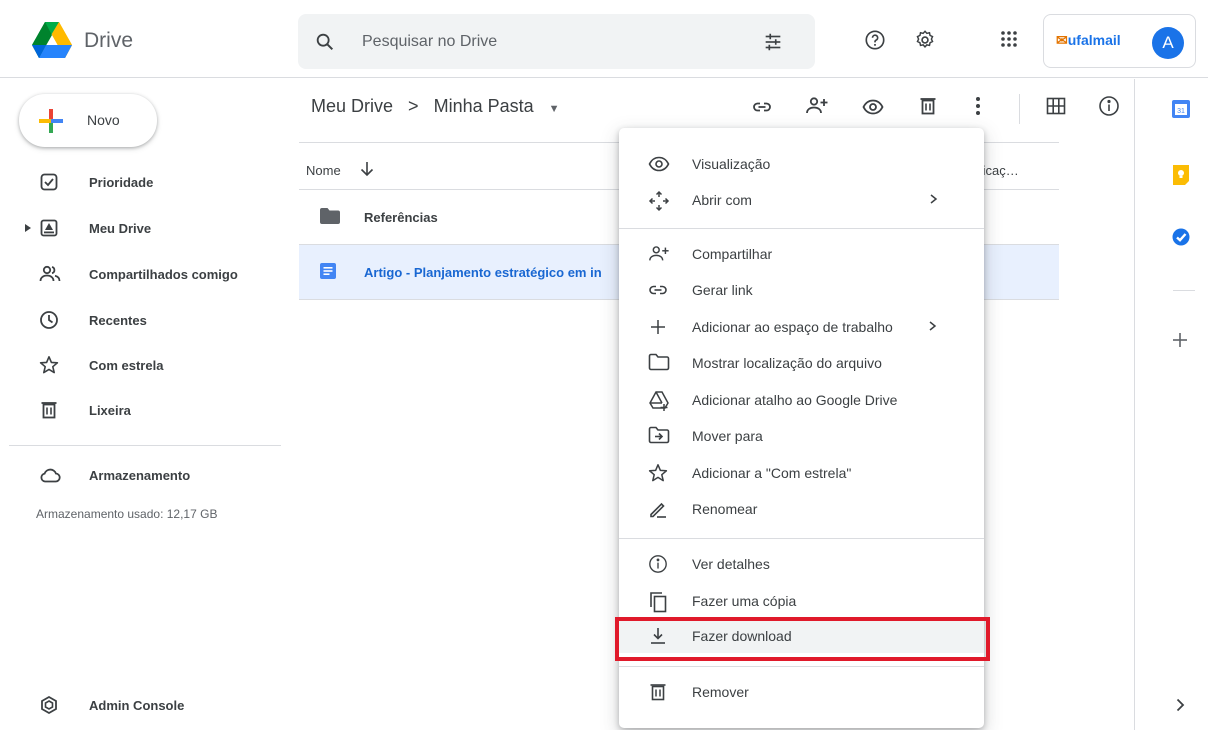 The height and width of the screenshot is (730, 1208). Describe the element at coordinates (554, 109) in the screenshot. I see `chevron-down-icon: ▼` at that location.